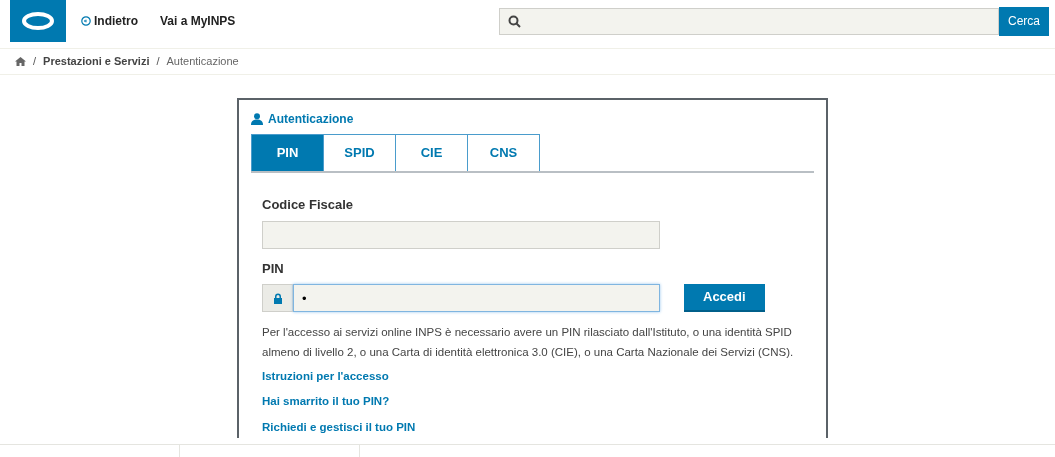 This screenshot has height=457, width=1055. What do you see at coordinates (308, 205) in the screenshot?
I see `field-label: Codice Fiscale` at bounding box center [308, 205].